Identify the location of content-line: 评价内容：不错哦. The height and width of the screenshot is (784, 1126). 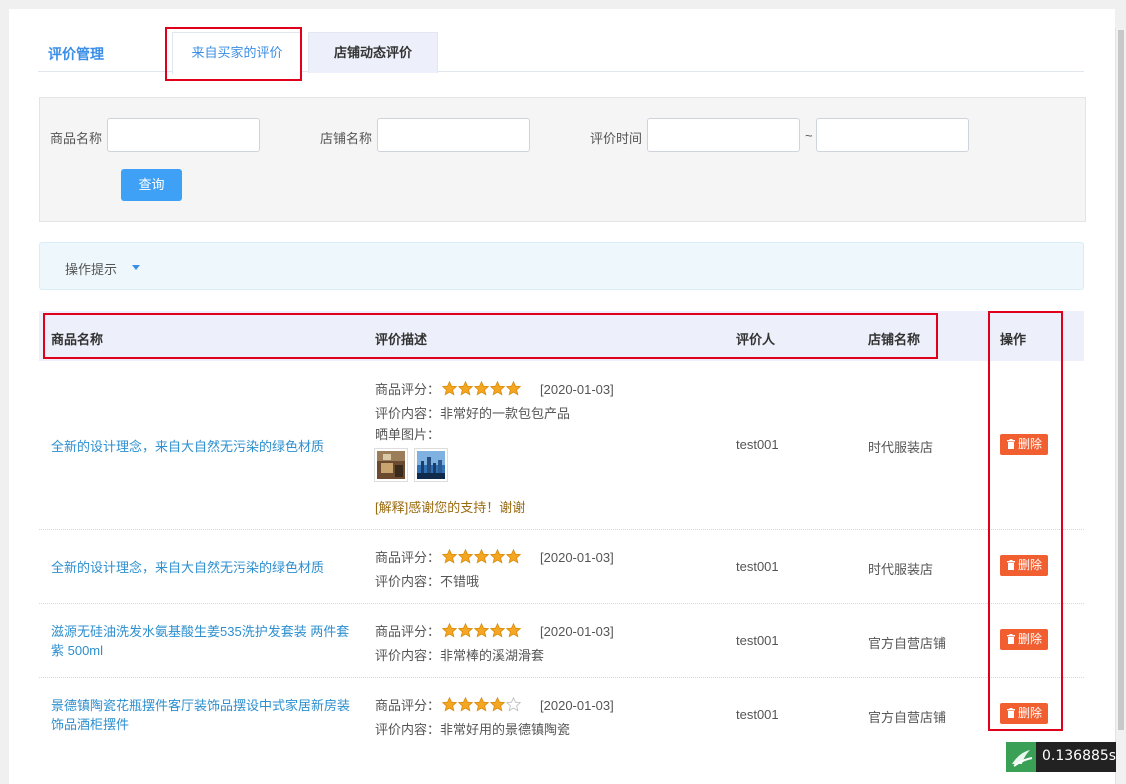
(427, 580).